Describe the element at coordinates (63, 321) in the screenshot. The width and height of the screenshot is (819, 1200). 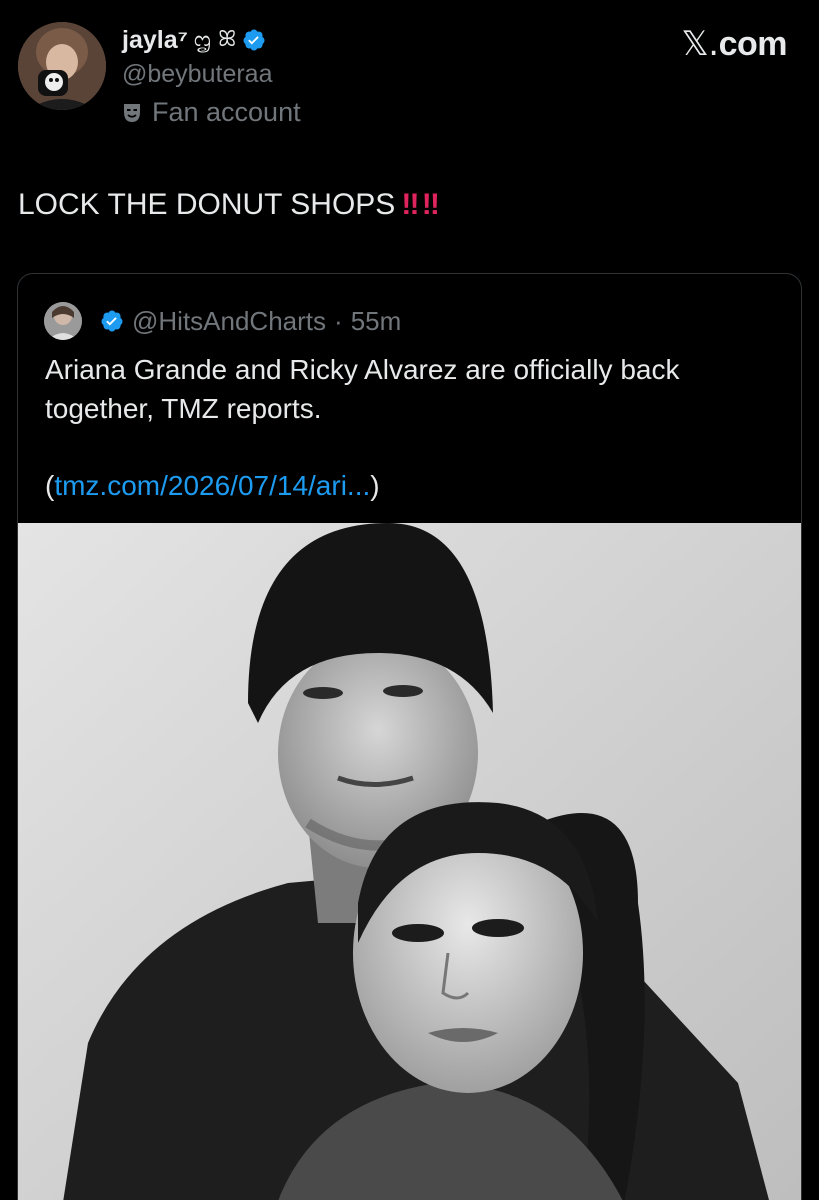
I see `quoted-author-avatar` at that location.